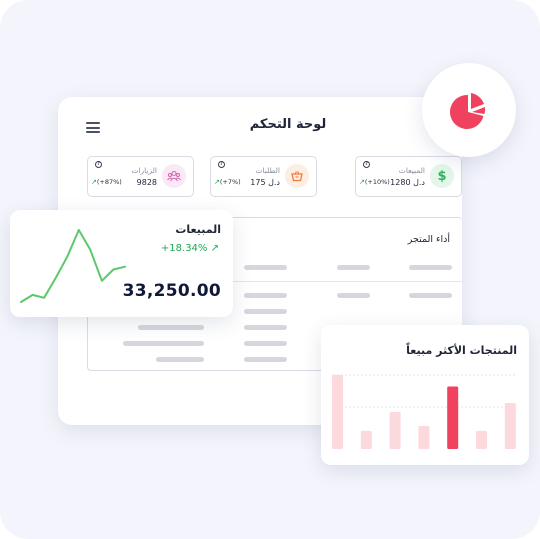 This screenshot has height=539, width=540. Describe the element at coordinates (146, 182) in the screenshot. I see `stat-value: 9828` at that location.